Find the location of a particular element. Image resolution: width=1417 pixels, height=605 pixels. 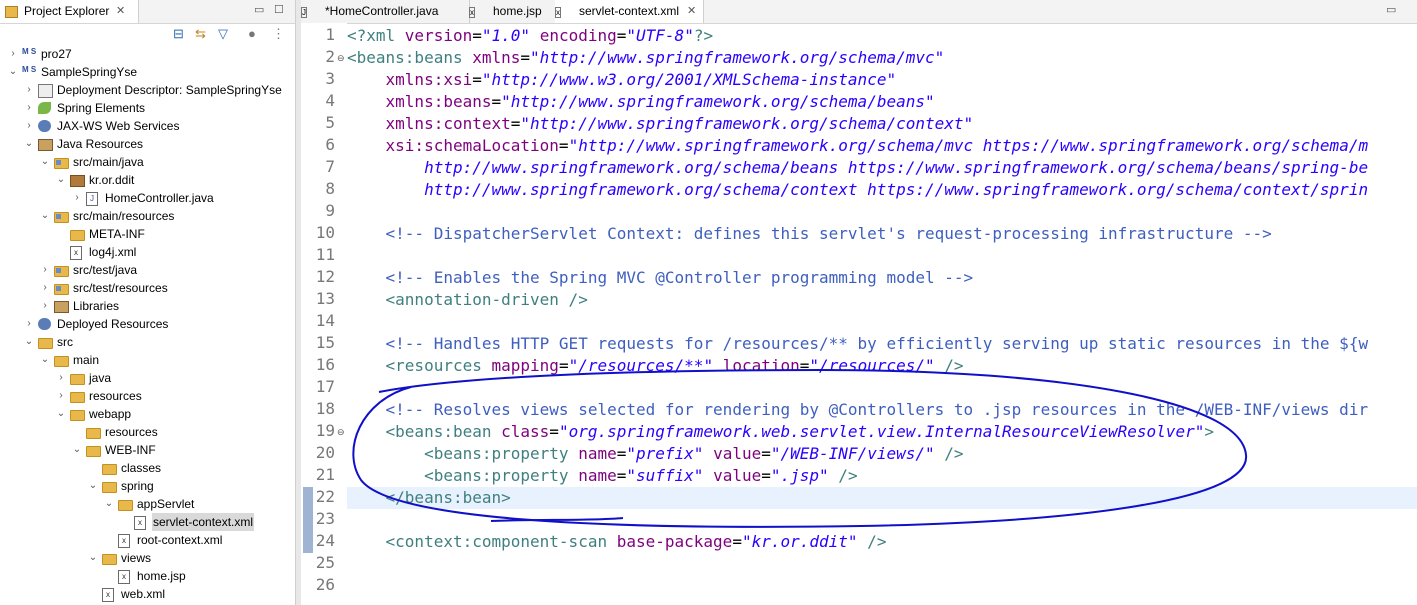

tree-item: › Spring Elements is located at coordinates (147, 108).